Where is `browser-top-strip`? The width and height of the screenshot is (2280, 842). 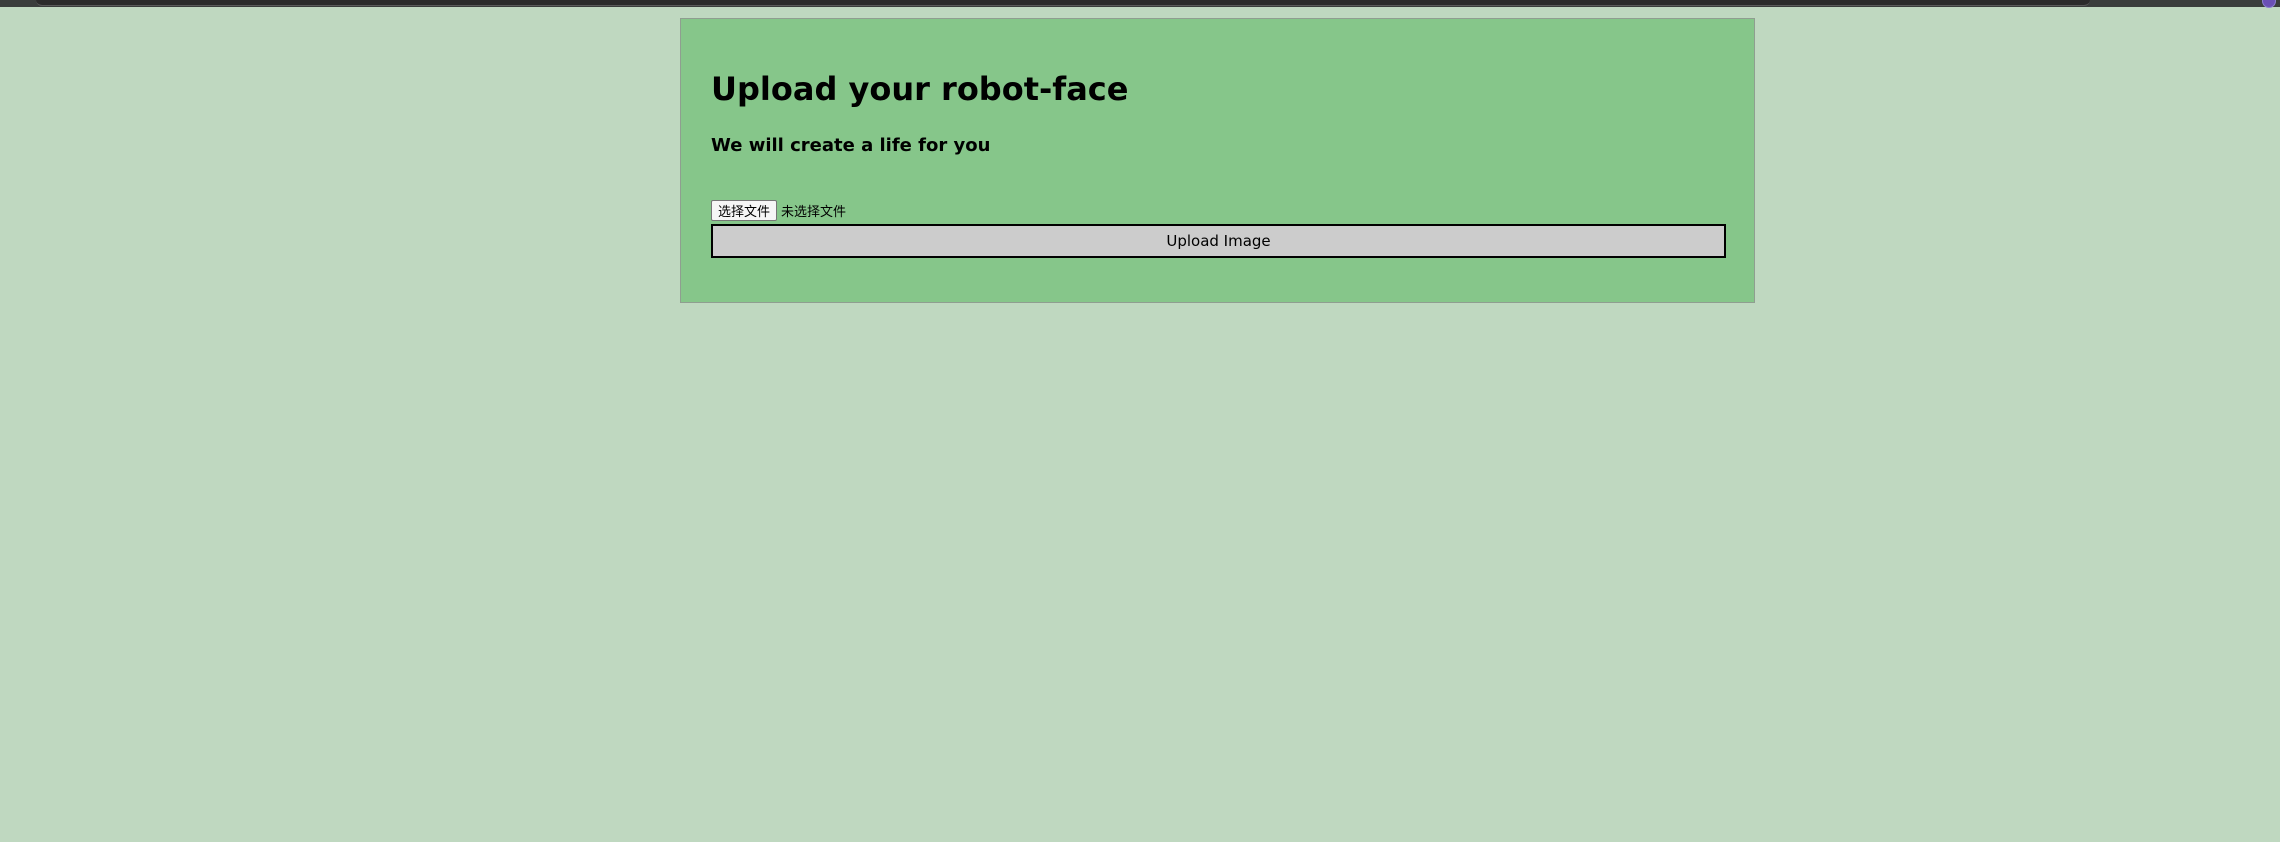
browser-top-strip is located at coordinates (1140, 4).